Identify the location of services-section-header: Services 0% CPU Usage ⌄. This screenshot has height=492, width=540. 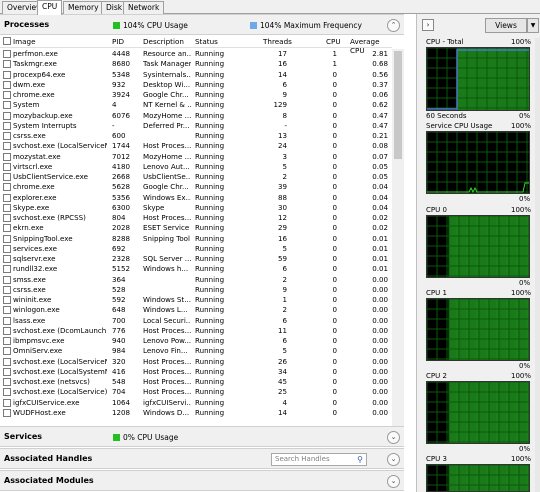
(202, 436).